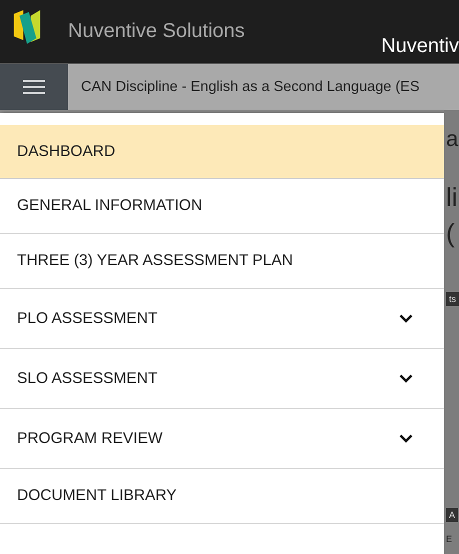 This screenshot has height=554, width=459. Describe the element at coordinates (420, 46) in the screenshot. I see `page-title: Nuventiv` at that location.